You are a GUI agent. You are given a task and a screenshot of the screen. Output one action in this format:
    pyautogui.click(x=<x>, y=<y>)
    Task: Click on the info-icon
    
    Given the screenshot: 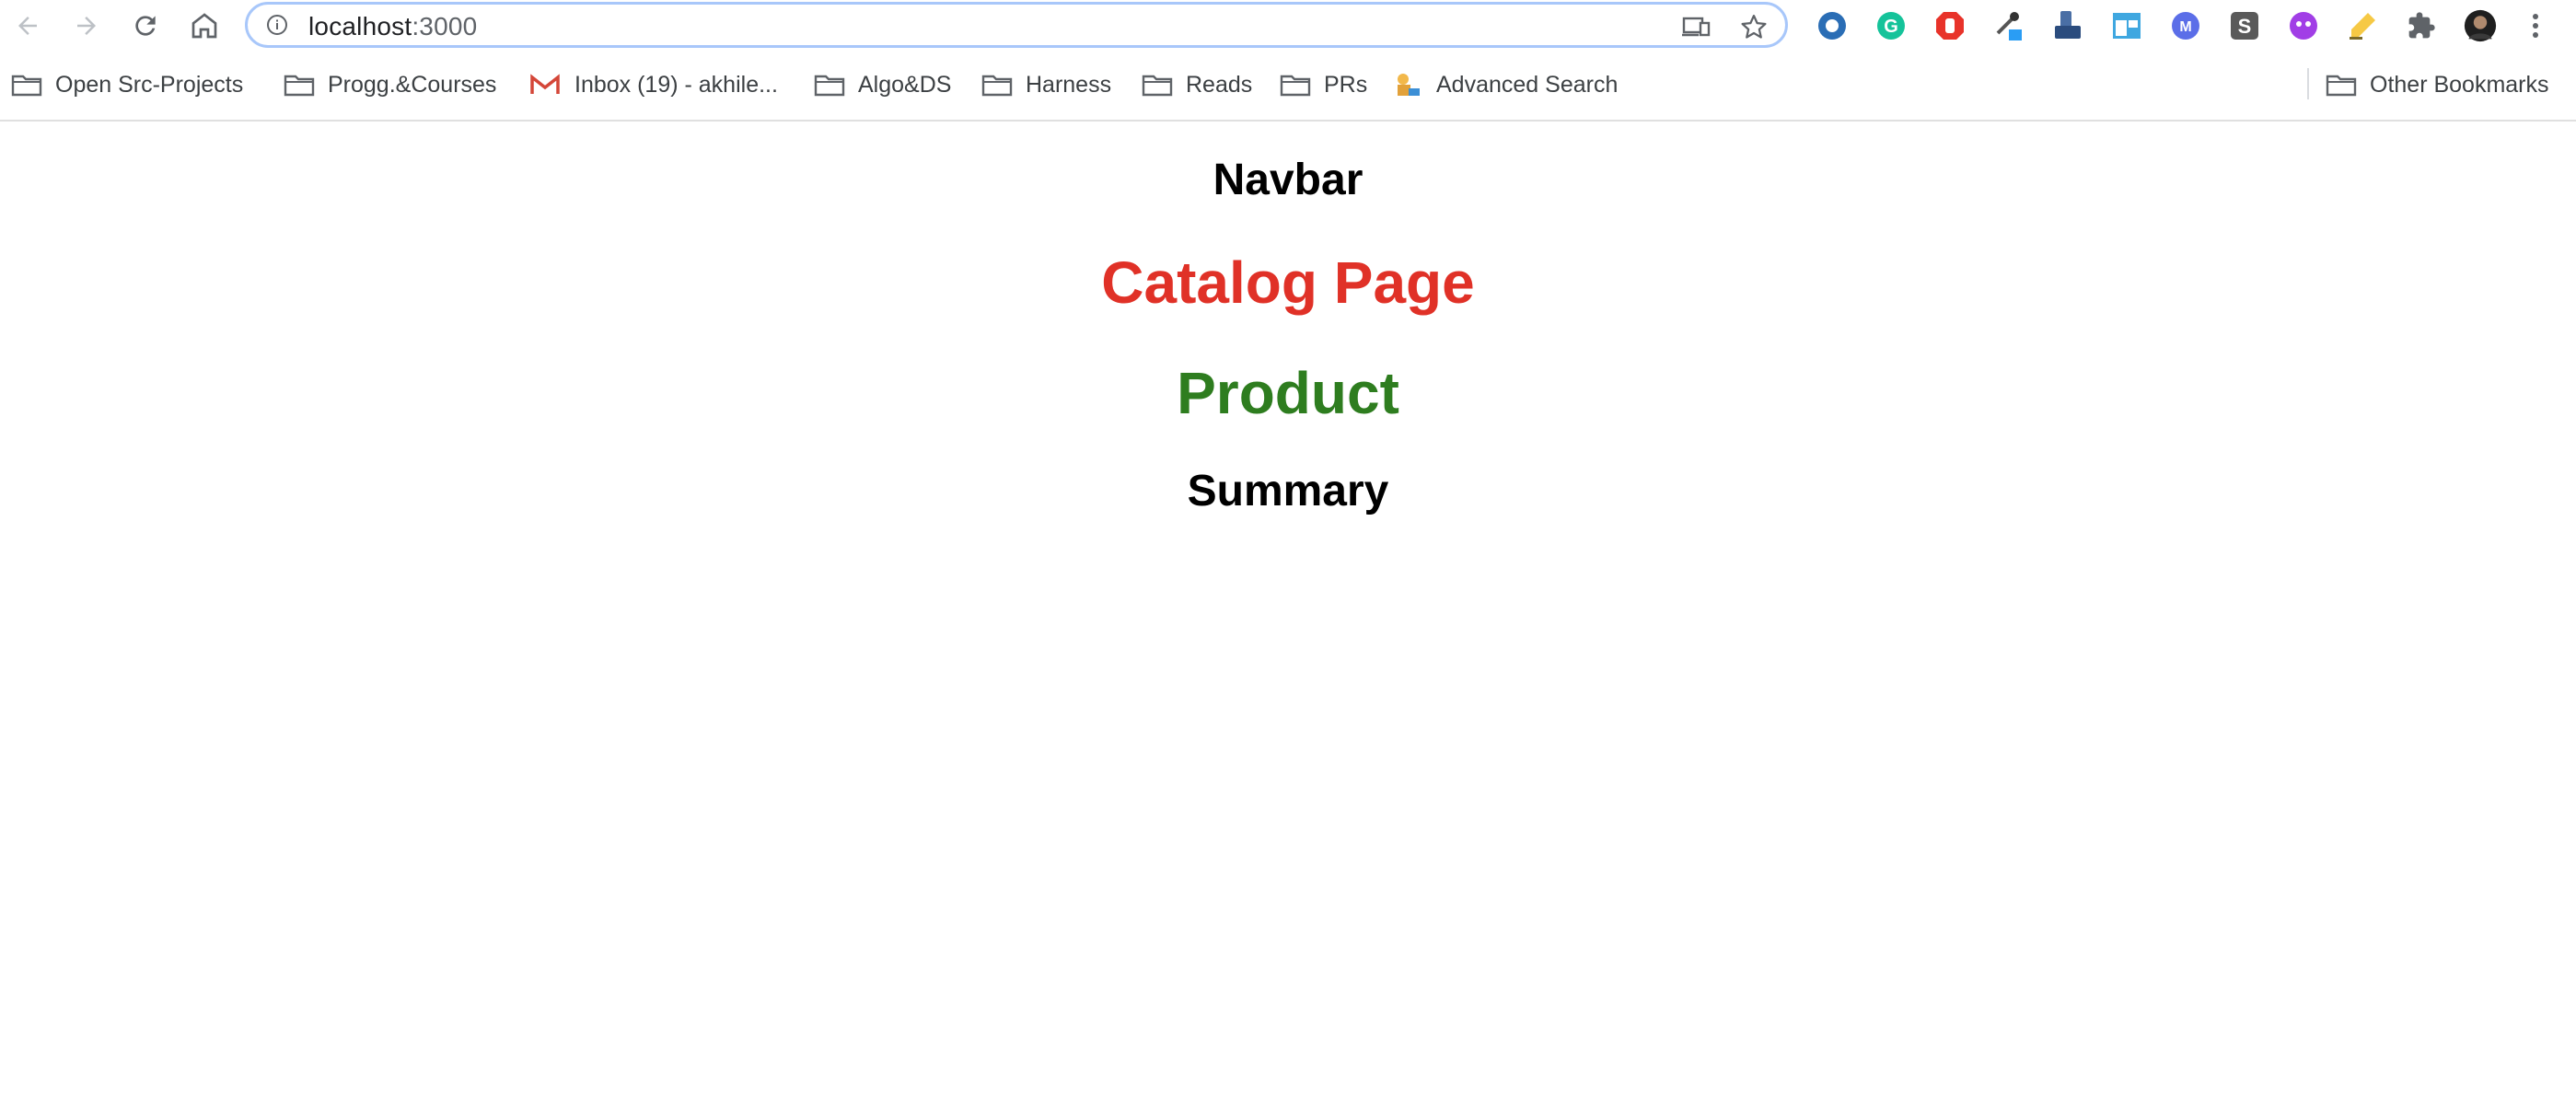 What is the action you would take?
    pyautogui.click(x=277, y=25)
    